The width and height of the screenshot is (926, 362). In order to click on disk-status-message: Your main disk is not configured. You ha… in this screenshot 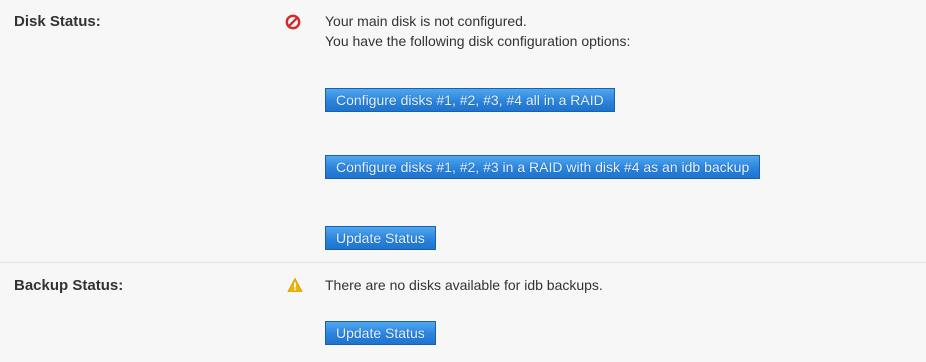, I will do `click(477, 31)`.